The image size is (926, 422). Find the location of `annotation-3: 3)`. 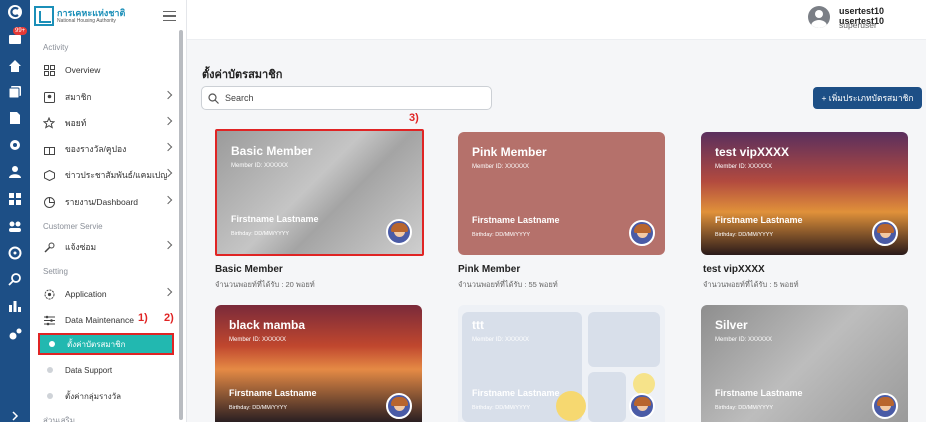

annotation-3: 3) is located at coordinates (414, 118).